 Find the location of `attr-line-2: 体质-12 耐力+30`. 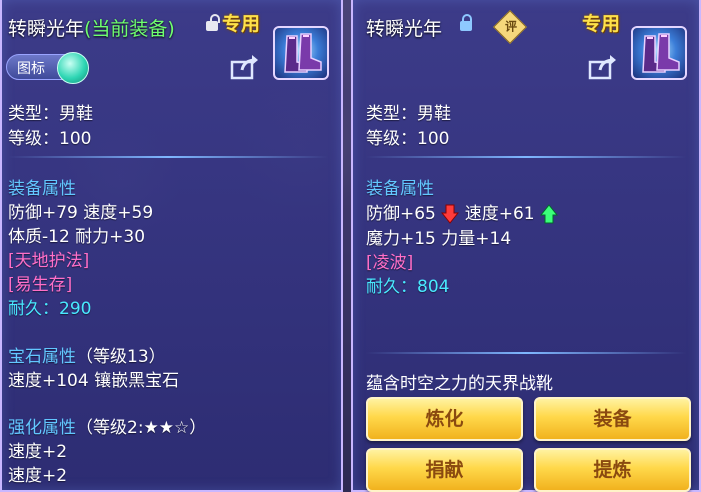

attr-line-2: 体质-12 耐力+30 is located at coordinates (77, 237).